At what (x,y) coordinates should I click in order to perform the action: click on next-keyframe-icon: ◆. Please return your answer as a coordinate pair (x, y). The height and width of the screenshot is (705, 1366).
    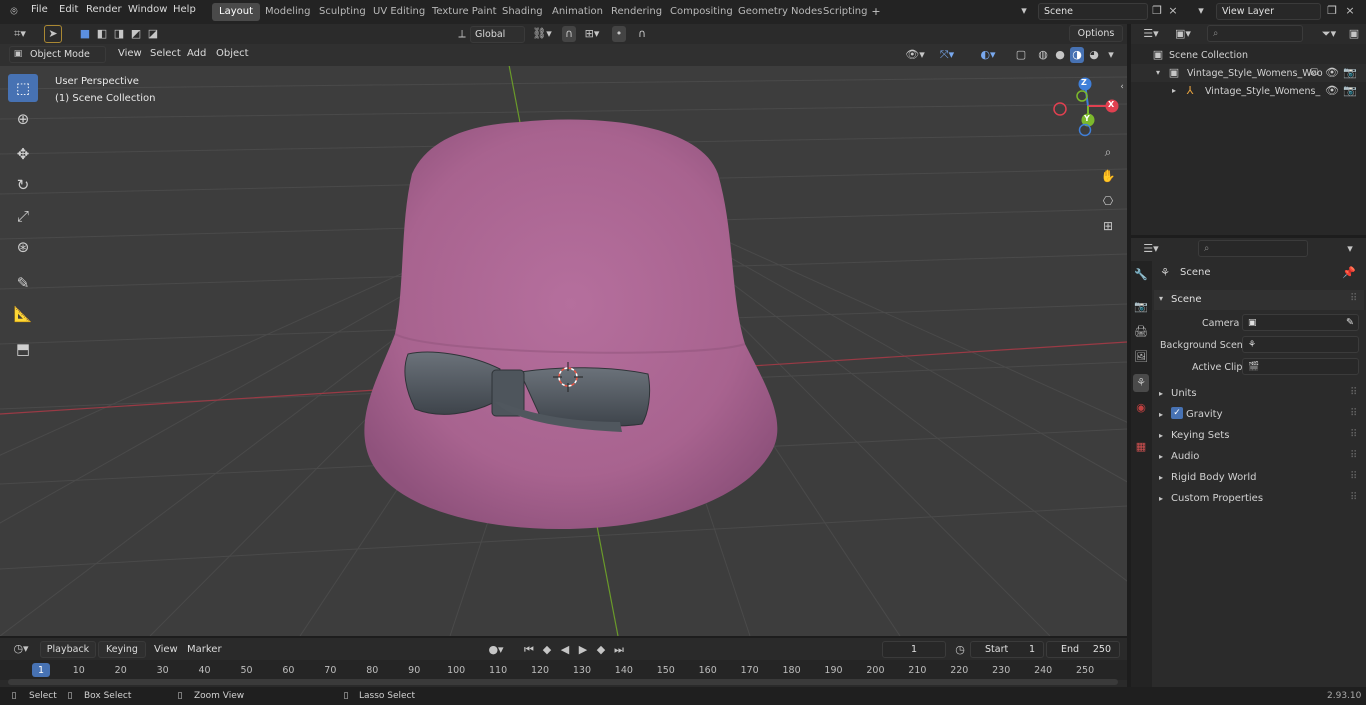
    Looking at the image, I should click on (601, 650).